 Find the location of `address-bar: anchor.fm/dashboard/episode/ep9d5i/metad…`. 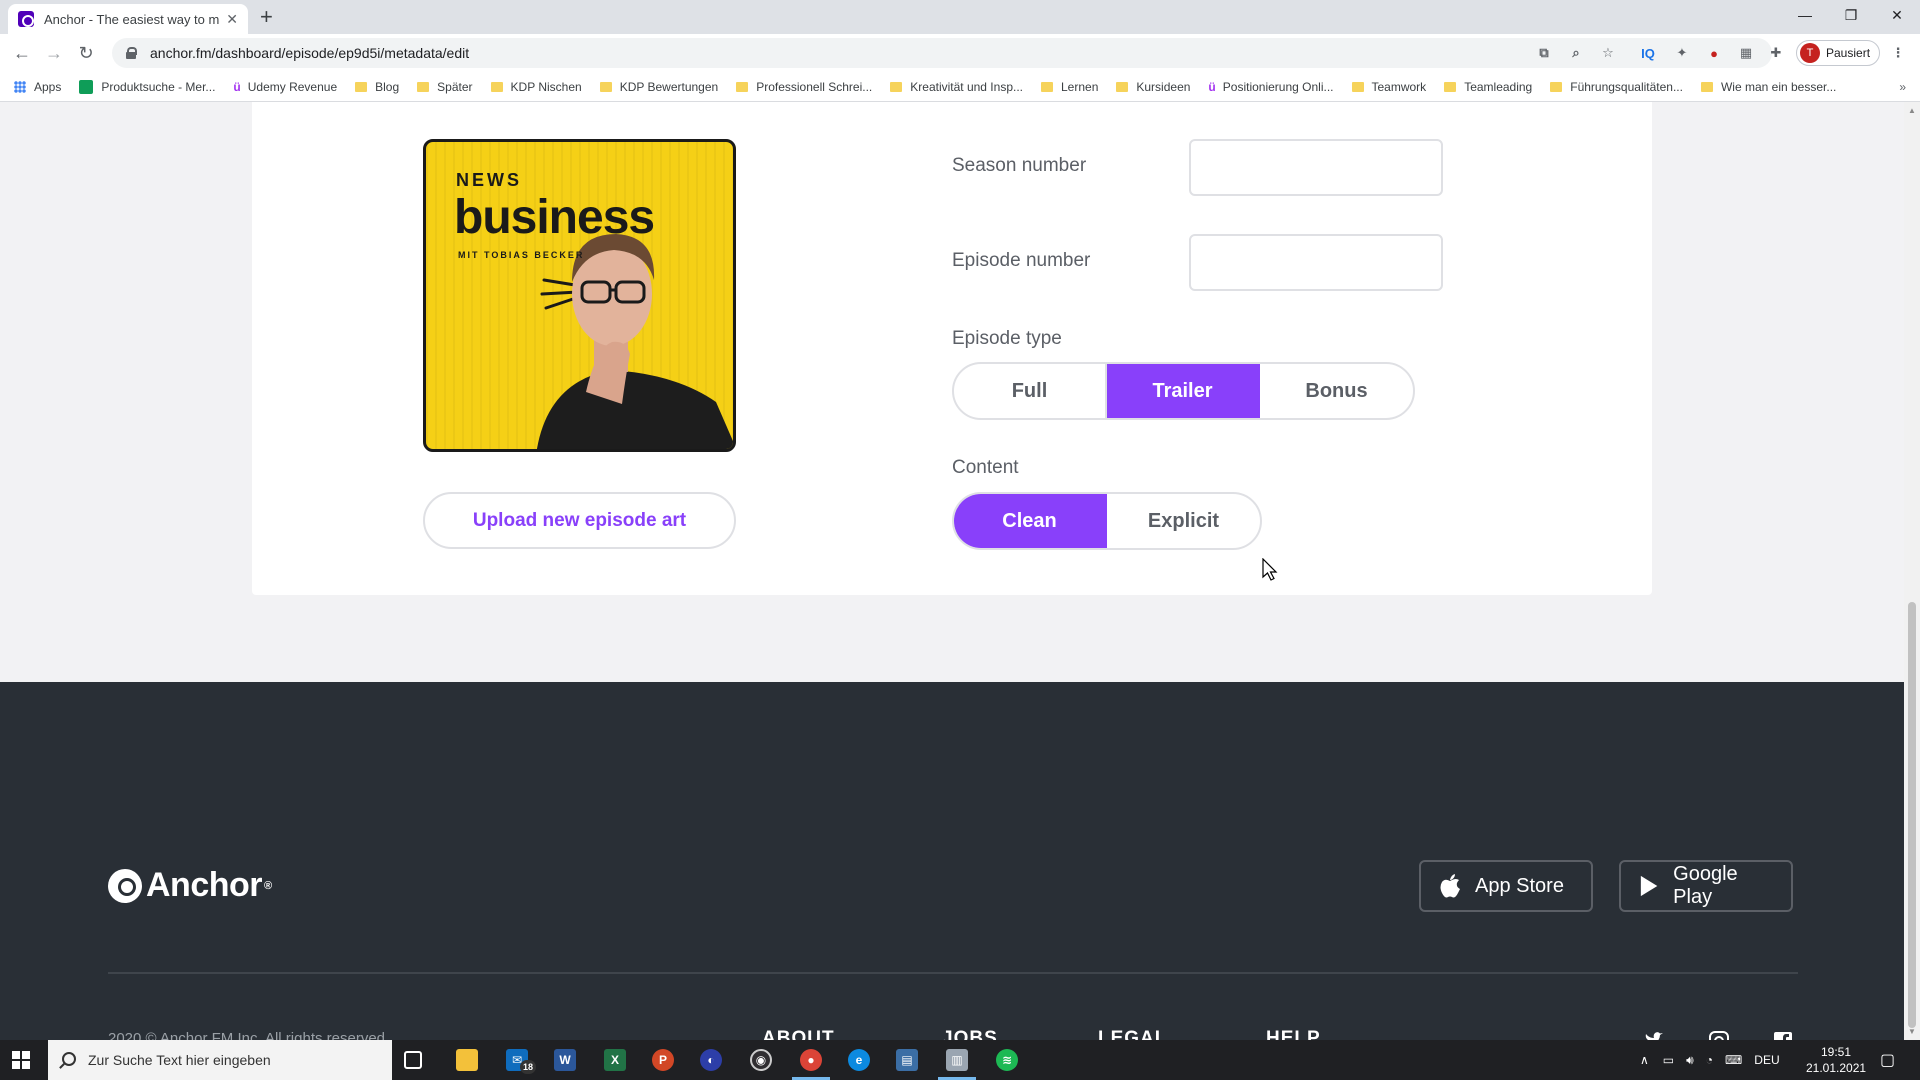

address-bar: anchor.fm/dashboard/episode/ep9d5i/metad… is located at coordinates (942, 53).